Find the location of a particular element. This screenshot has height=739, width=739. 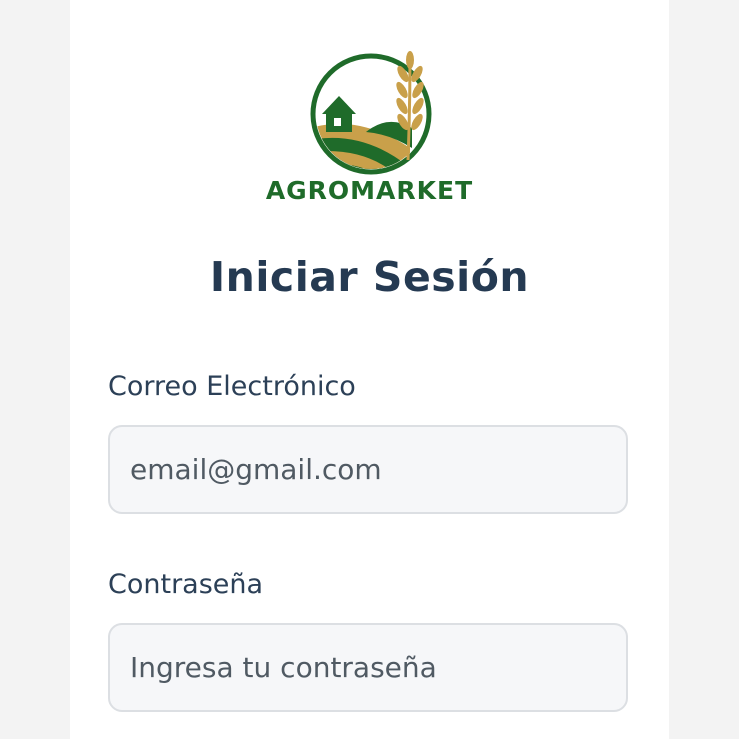

password-label: Contraseña is located at coordinates (186, 584).